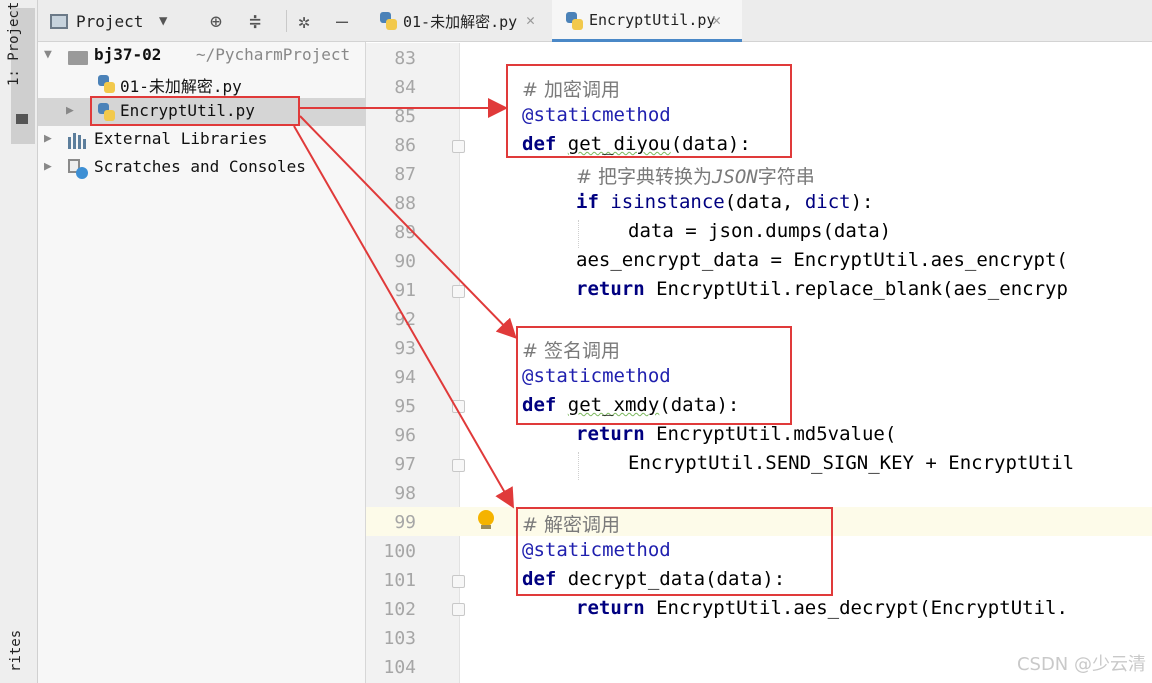  I want to click on line-number: 83, so click(405, 58).